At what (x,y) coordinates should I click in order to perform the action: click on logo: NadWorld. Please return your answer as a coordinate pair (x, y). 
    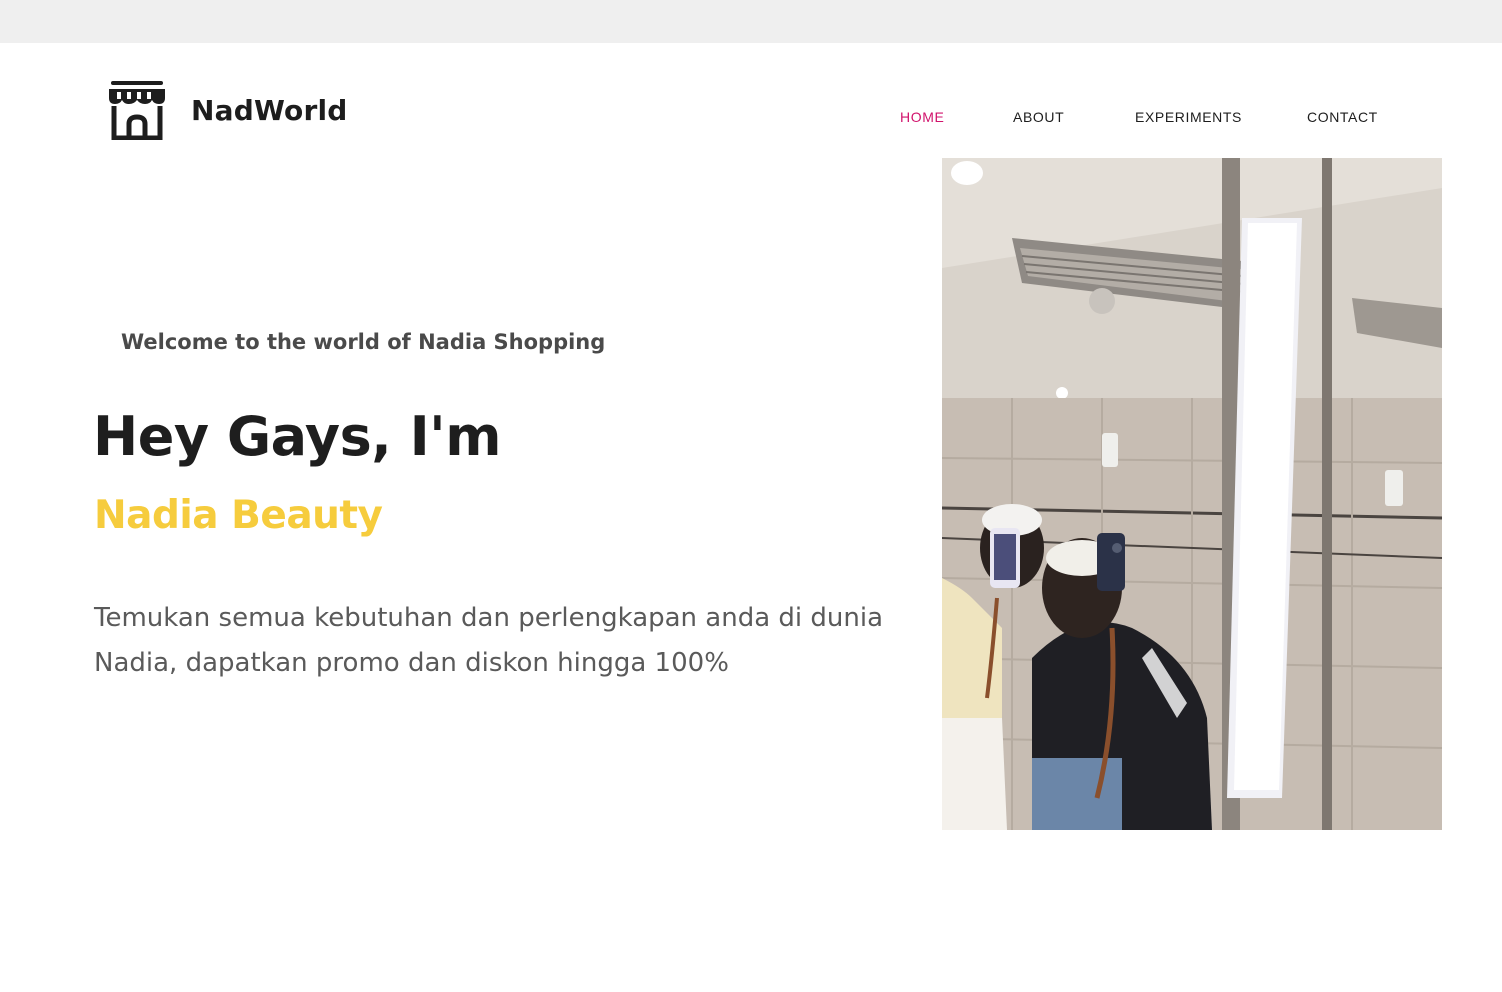
    Looking at the image, I should click on (227, 110).